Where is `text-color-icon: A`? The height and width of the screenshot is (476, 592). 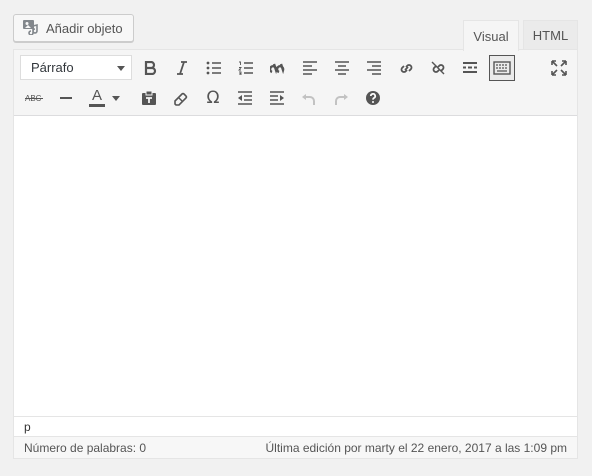
text-color-icon: A is located at coordinates (97, 97).